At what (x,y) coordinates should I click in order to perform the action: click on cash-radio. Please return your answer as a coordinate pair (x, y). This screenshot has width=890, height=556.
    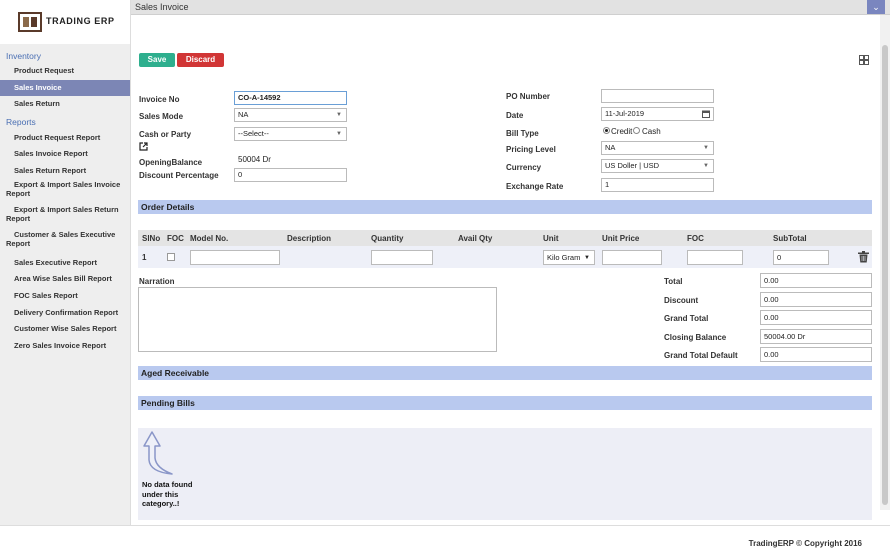
    Looking at the image, I should click on (636, 130).